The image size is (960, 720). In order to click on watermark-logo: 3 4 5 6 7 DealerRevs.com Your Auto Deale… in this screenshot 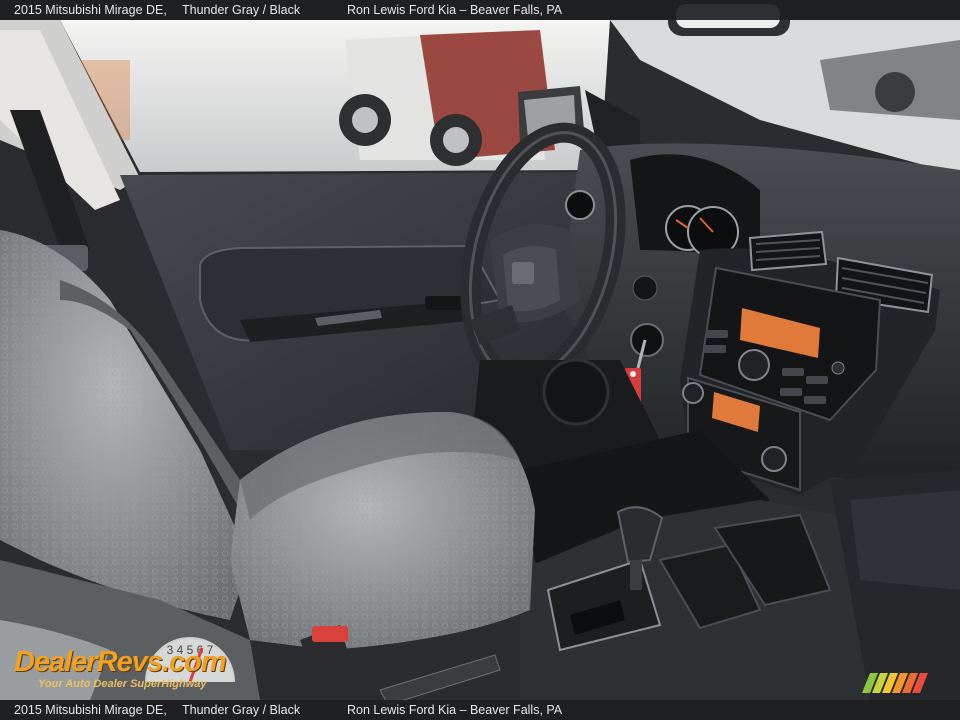, I will do `click(140, 660)`.